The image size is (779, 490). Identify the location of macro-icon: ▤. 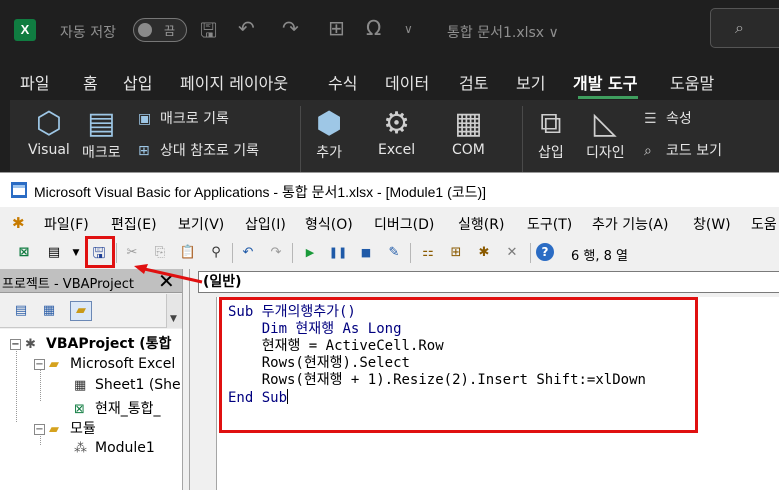
(101, 123).